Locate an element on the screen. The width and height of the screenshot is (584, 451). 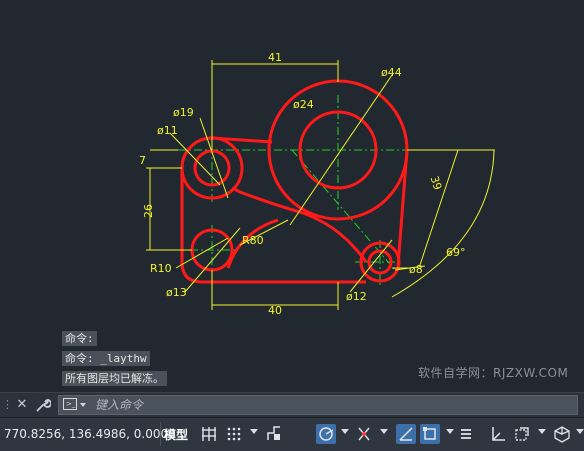
snap-mode-icon is located at coordinates (234, 434).